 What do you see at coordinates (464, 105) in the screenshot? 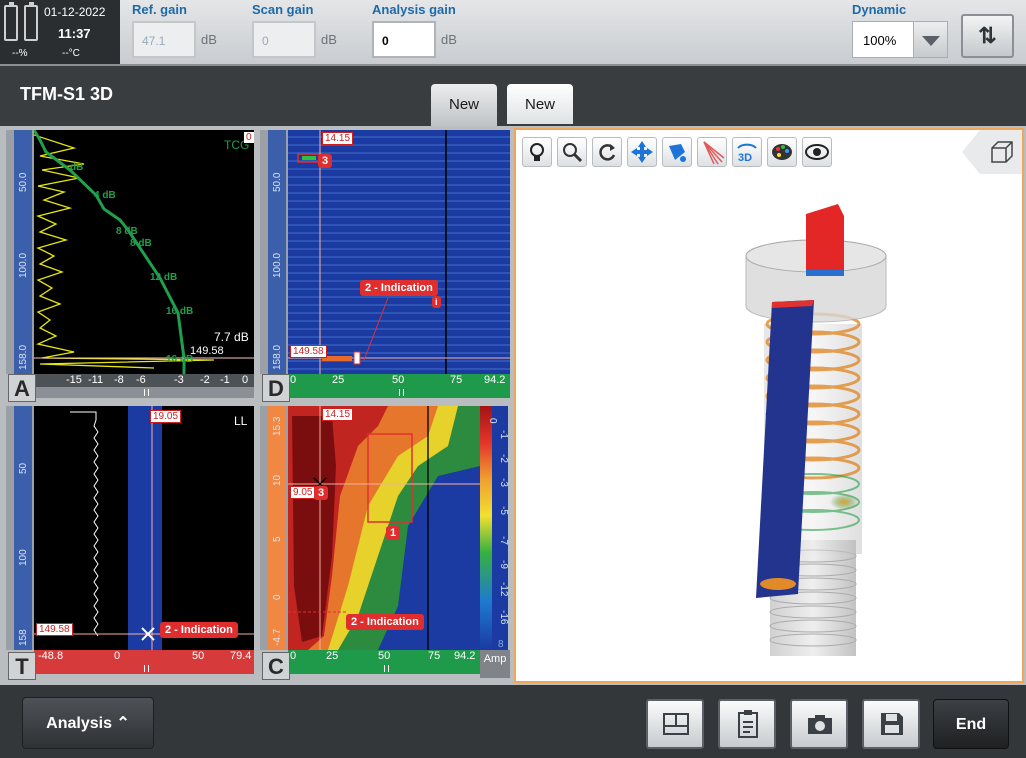
I see `tab-new-1: New` at bounding box center [464, 105].